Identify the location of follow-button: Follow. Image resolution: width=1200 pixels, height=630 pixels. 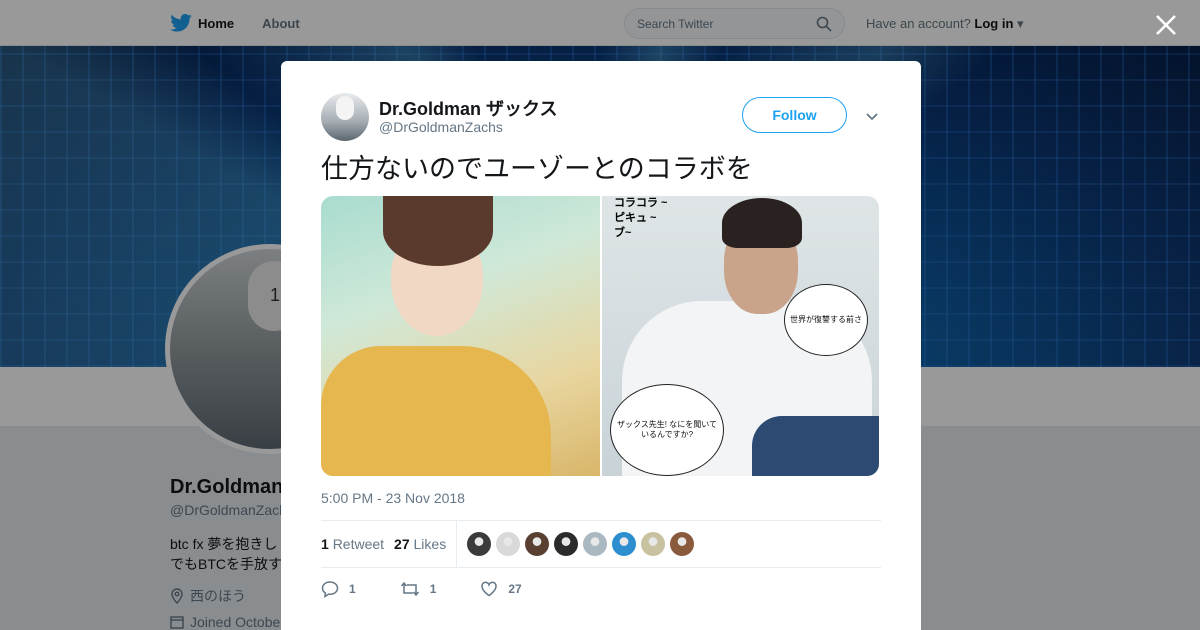
(794, 115).